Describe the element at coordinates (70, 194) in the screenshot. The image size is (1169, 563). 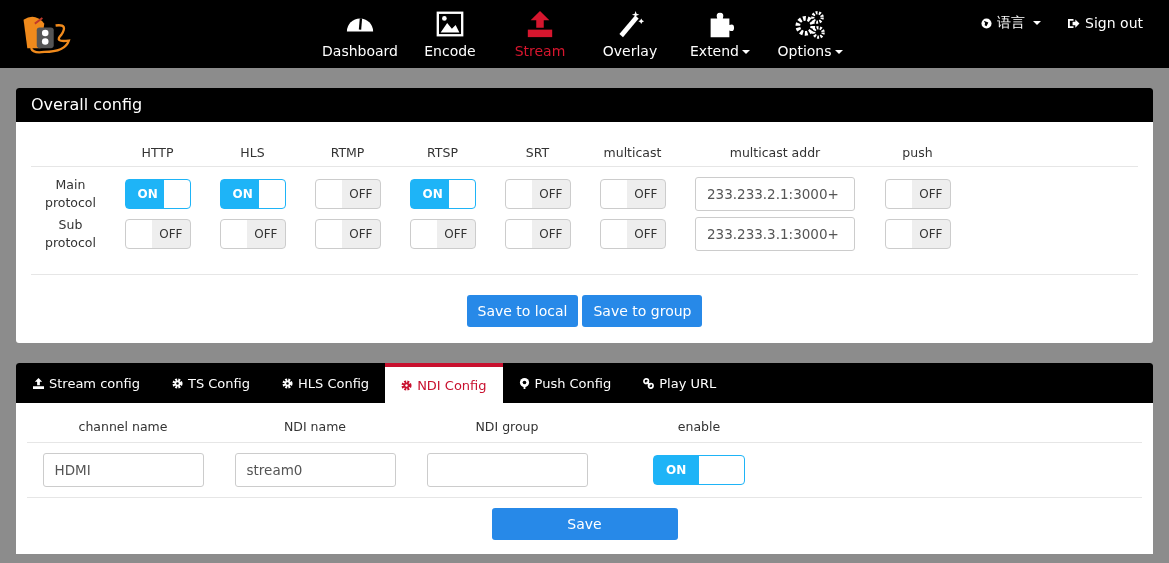
I see `row-label: Main protocol` at that location.